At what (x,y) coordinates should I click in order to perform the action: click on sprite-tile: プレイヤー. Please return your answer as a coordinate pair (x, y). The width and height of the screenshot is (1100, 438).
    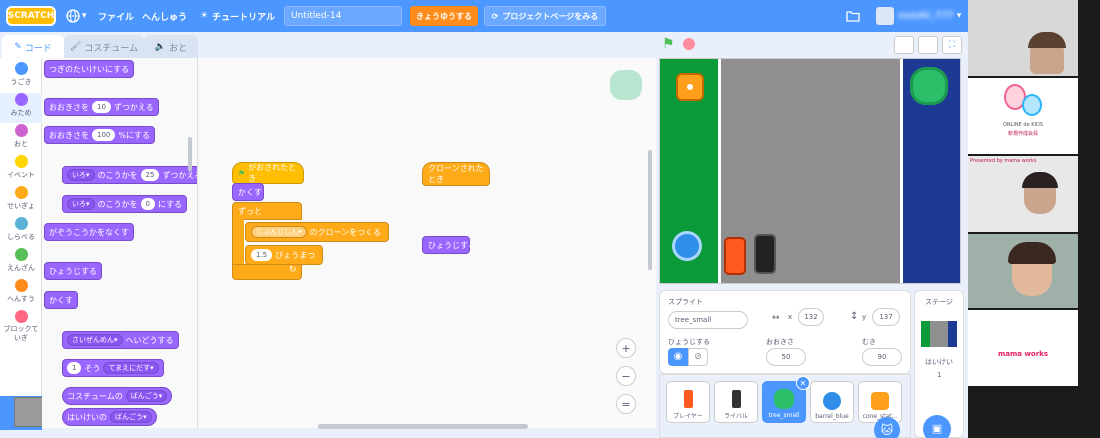
    Looking at the image, I should click on (688, 402).